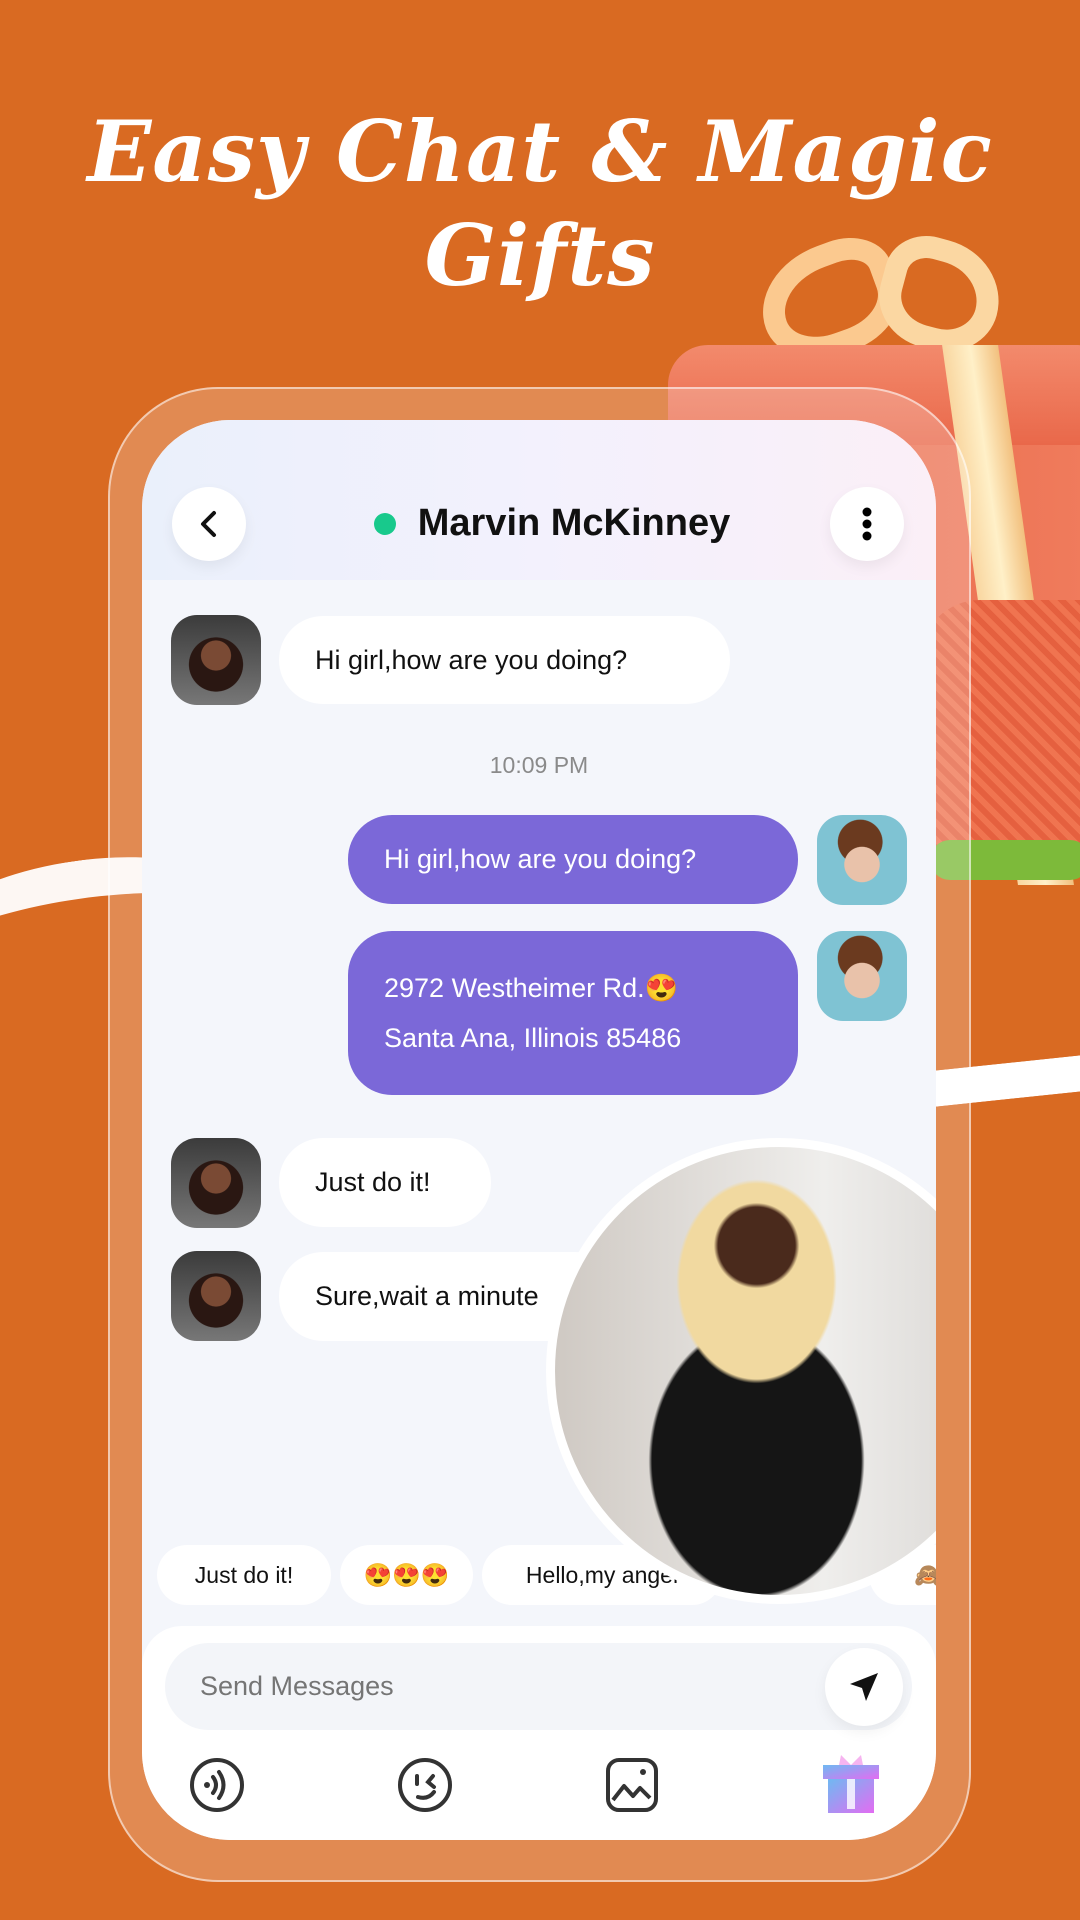  I want to click on contact-name: Marvin McKinney, so click(552, 523).